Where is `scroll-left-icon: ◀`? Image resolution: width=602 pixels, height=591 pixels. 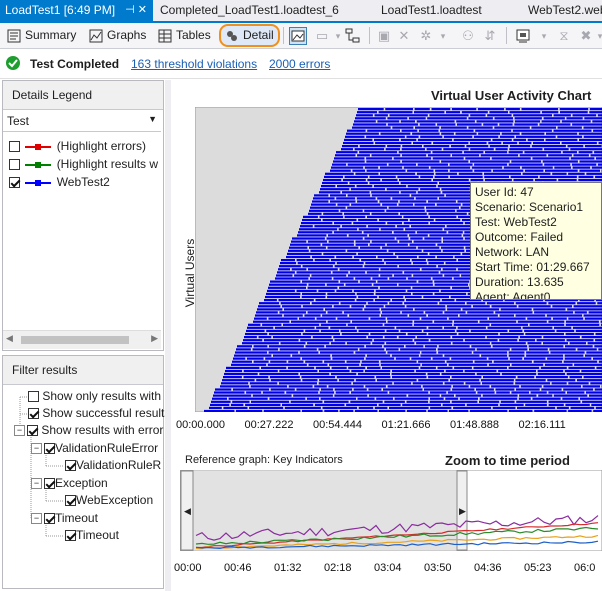
scroll-left-icon: ◀ is located at coordinates (9, 338).